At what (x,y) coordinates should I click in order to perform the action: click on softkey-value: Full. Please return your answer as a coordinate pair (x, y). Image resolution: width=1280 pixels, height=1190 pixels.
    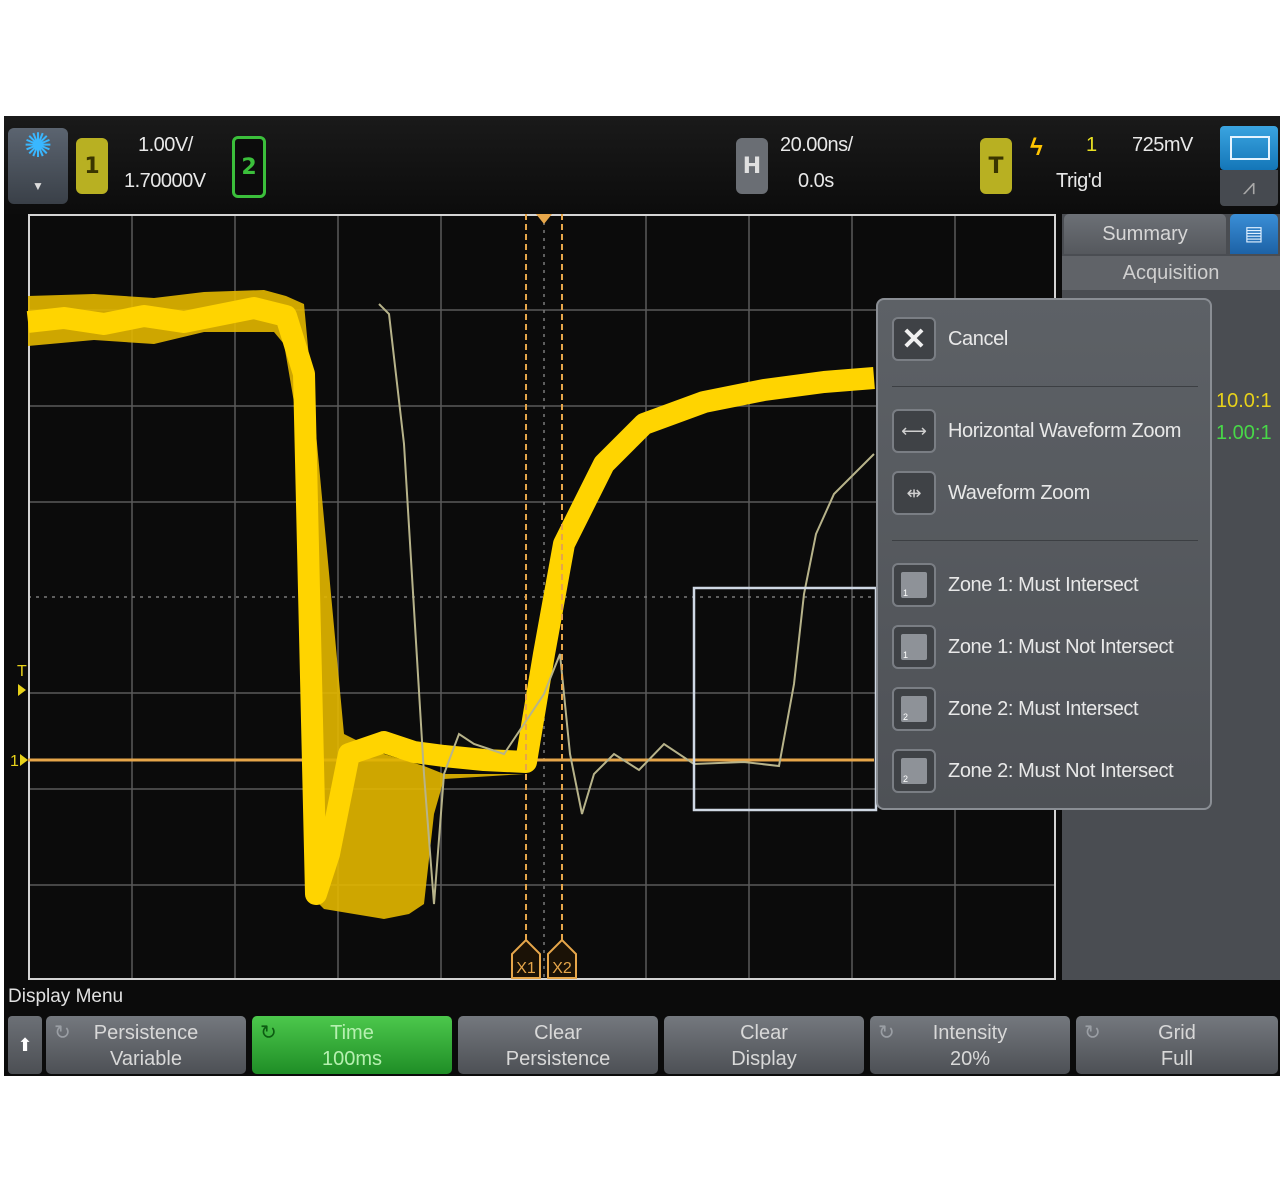
    Looking at the image, I should click on (1177, 1059).